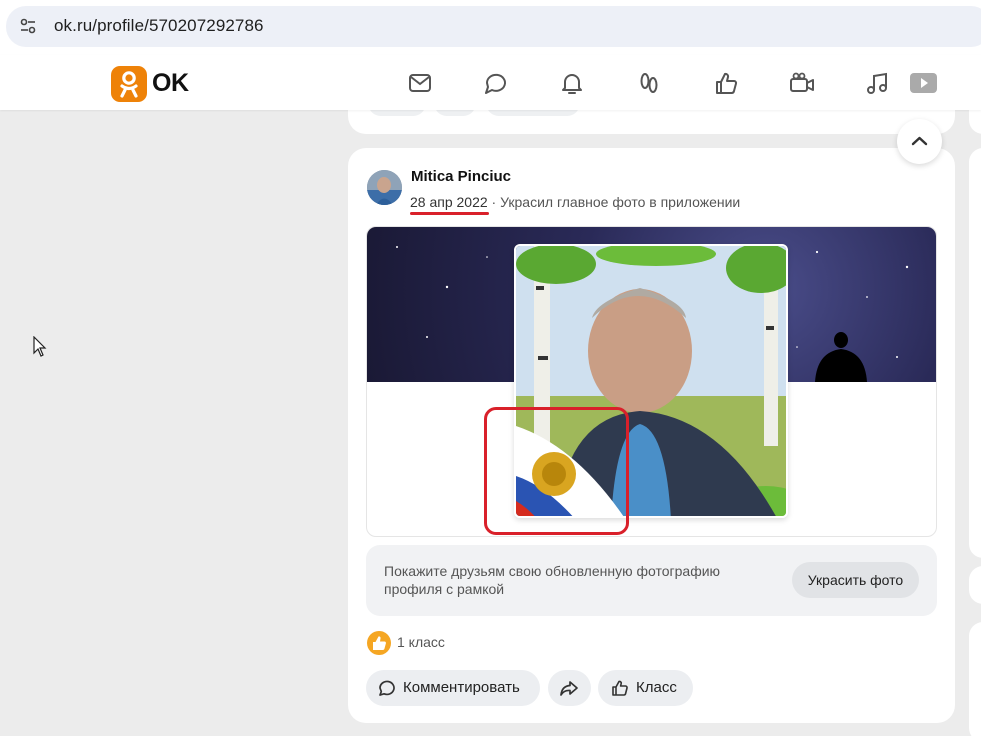 Image resolution: width=981 pixels, height=736 pixels. What do you see at coordinates (461, 687) in the screenshot?
I see `comment-button-label: Комментировать` at bounding box center [461, 687].